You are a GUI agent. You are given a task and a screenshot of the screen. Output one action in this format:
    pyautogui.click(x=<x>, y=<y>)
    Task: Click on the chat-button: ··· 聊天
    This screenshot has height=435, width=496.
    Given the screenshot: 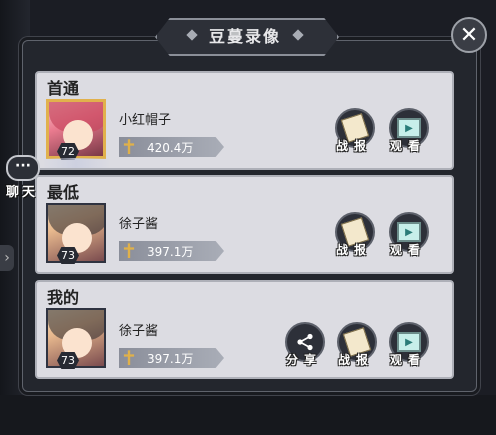 What is the action you would take?
    pyautogui.click(x=22, y=181)
    